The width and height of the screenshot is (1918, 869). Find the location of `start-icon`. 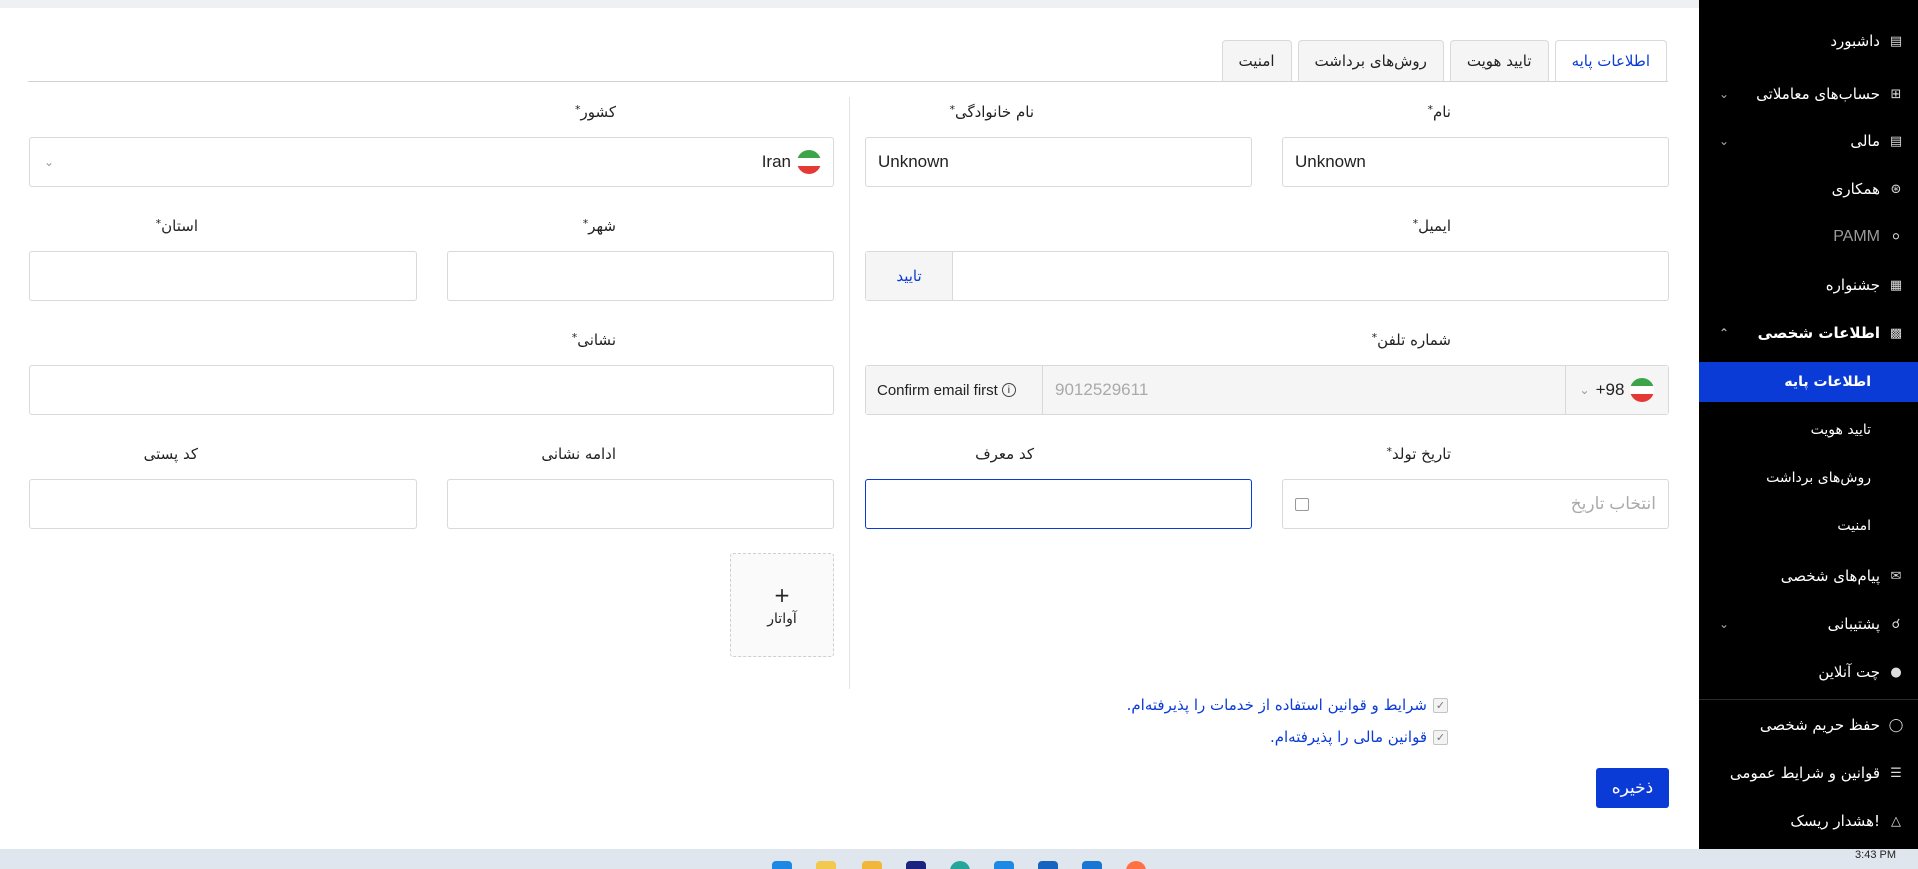

start-icon is located at coordinates (782, 865).